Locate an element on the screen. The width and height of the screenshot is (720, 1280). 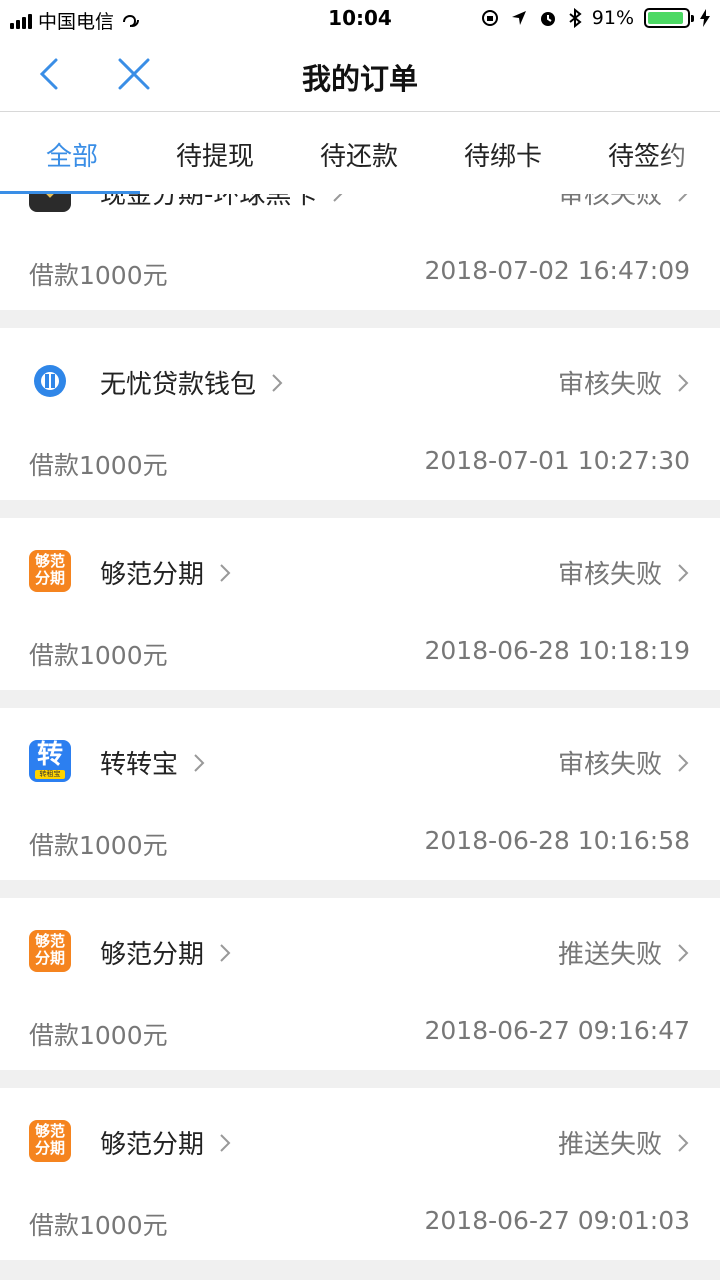
zhuanzhuanbao-logo-char: 转 is located at coordinates (49, 755).